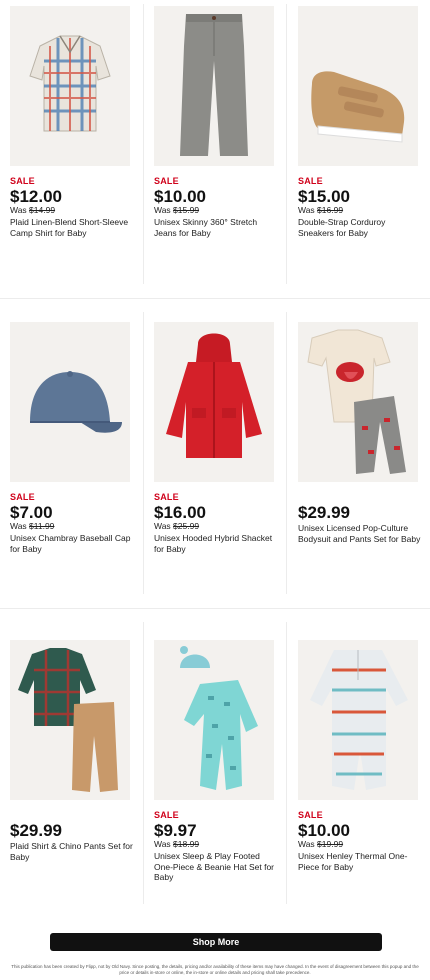 The image size is (430, 980). Describe the element at coordinates (321, 844) in the screenshot. I see `was-price: Was $19.99` at that location.